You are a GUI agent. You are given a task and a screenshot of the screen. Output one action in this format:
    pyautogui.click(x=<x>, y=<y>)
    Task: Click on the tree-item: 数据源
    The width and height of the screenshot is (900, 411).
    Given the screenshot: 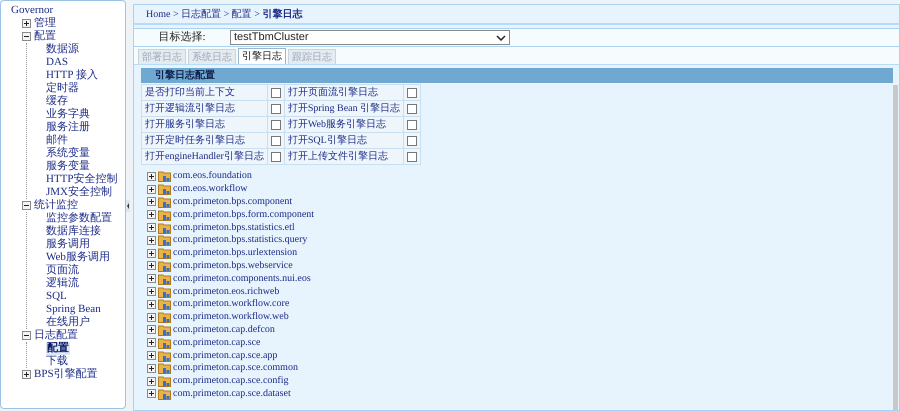 What is the action you would take?
    pyautogui.click(x=62, y=49)
    